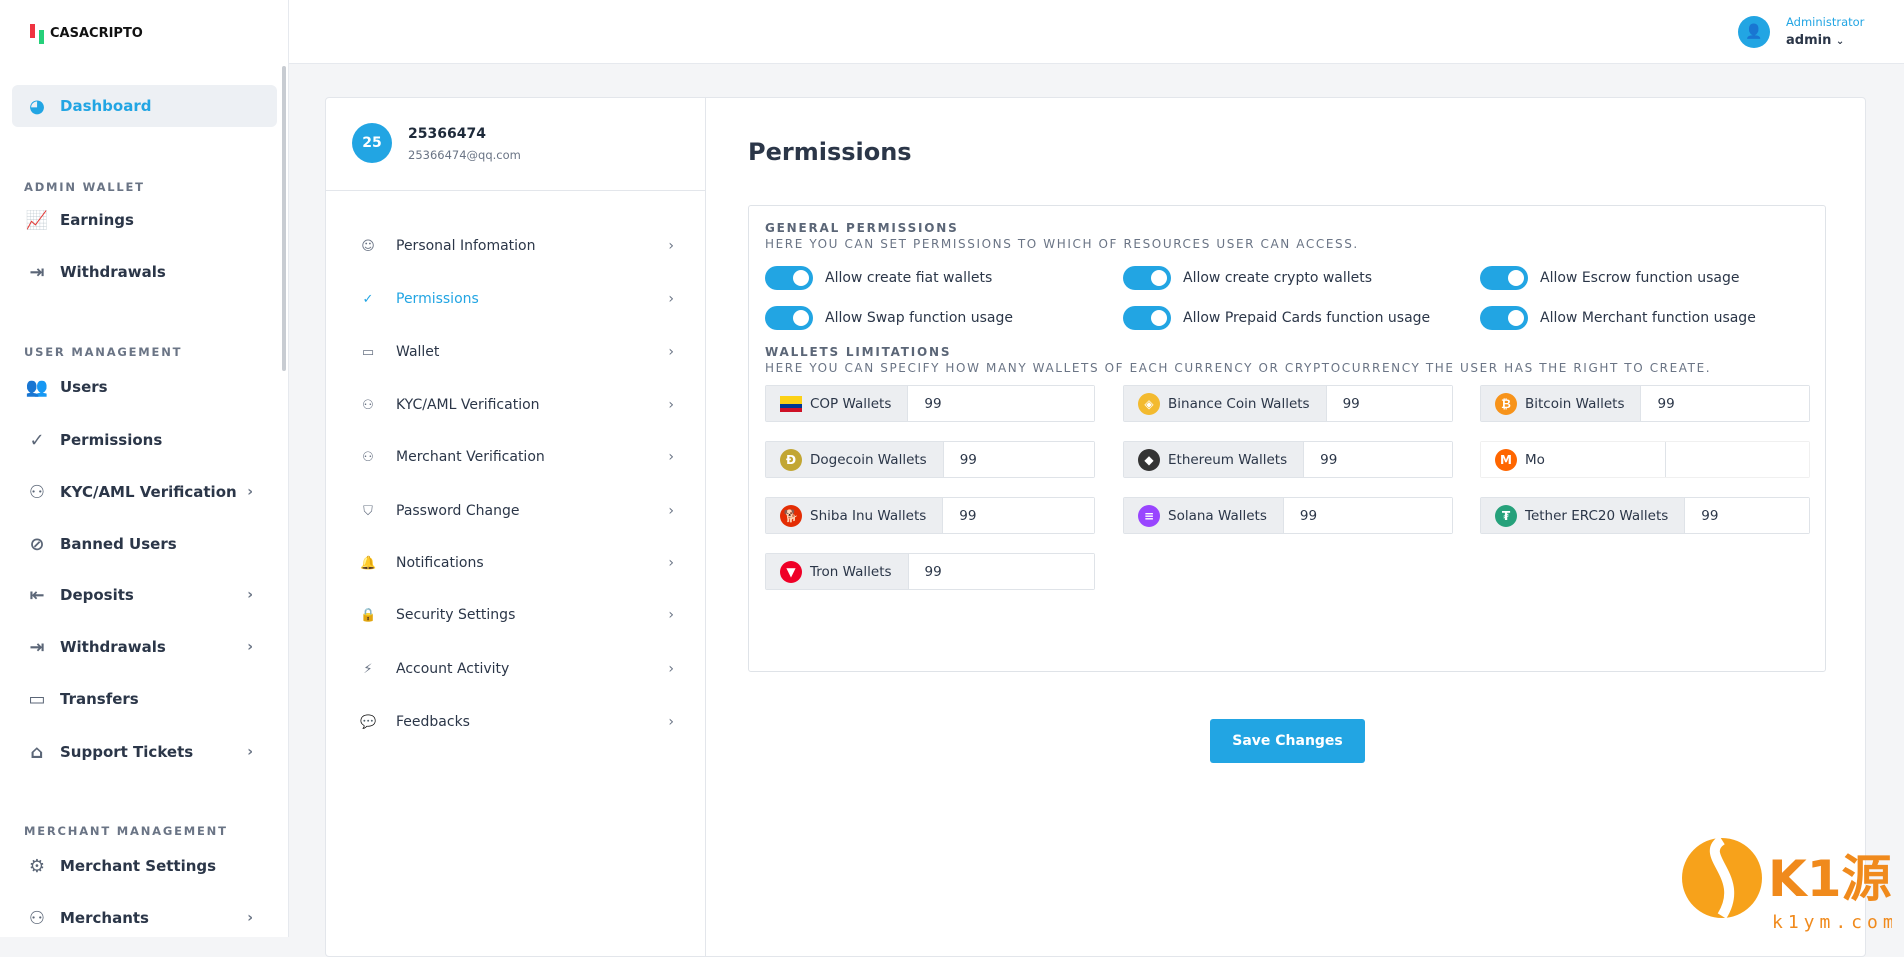 Image resolution: width=1904 pixels, height=957 pixels. What do you see at coordinates (1287, 741) in the screenshot?
I see `save-changes-button: Save Changes` at bounding box center [1287, 741].